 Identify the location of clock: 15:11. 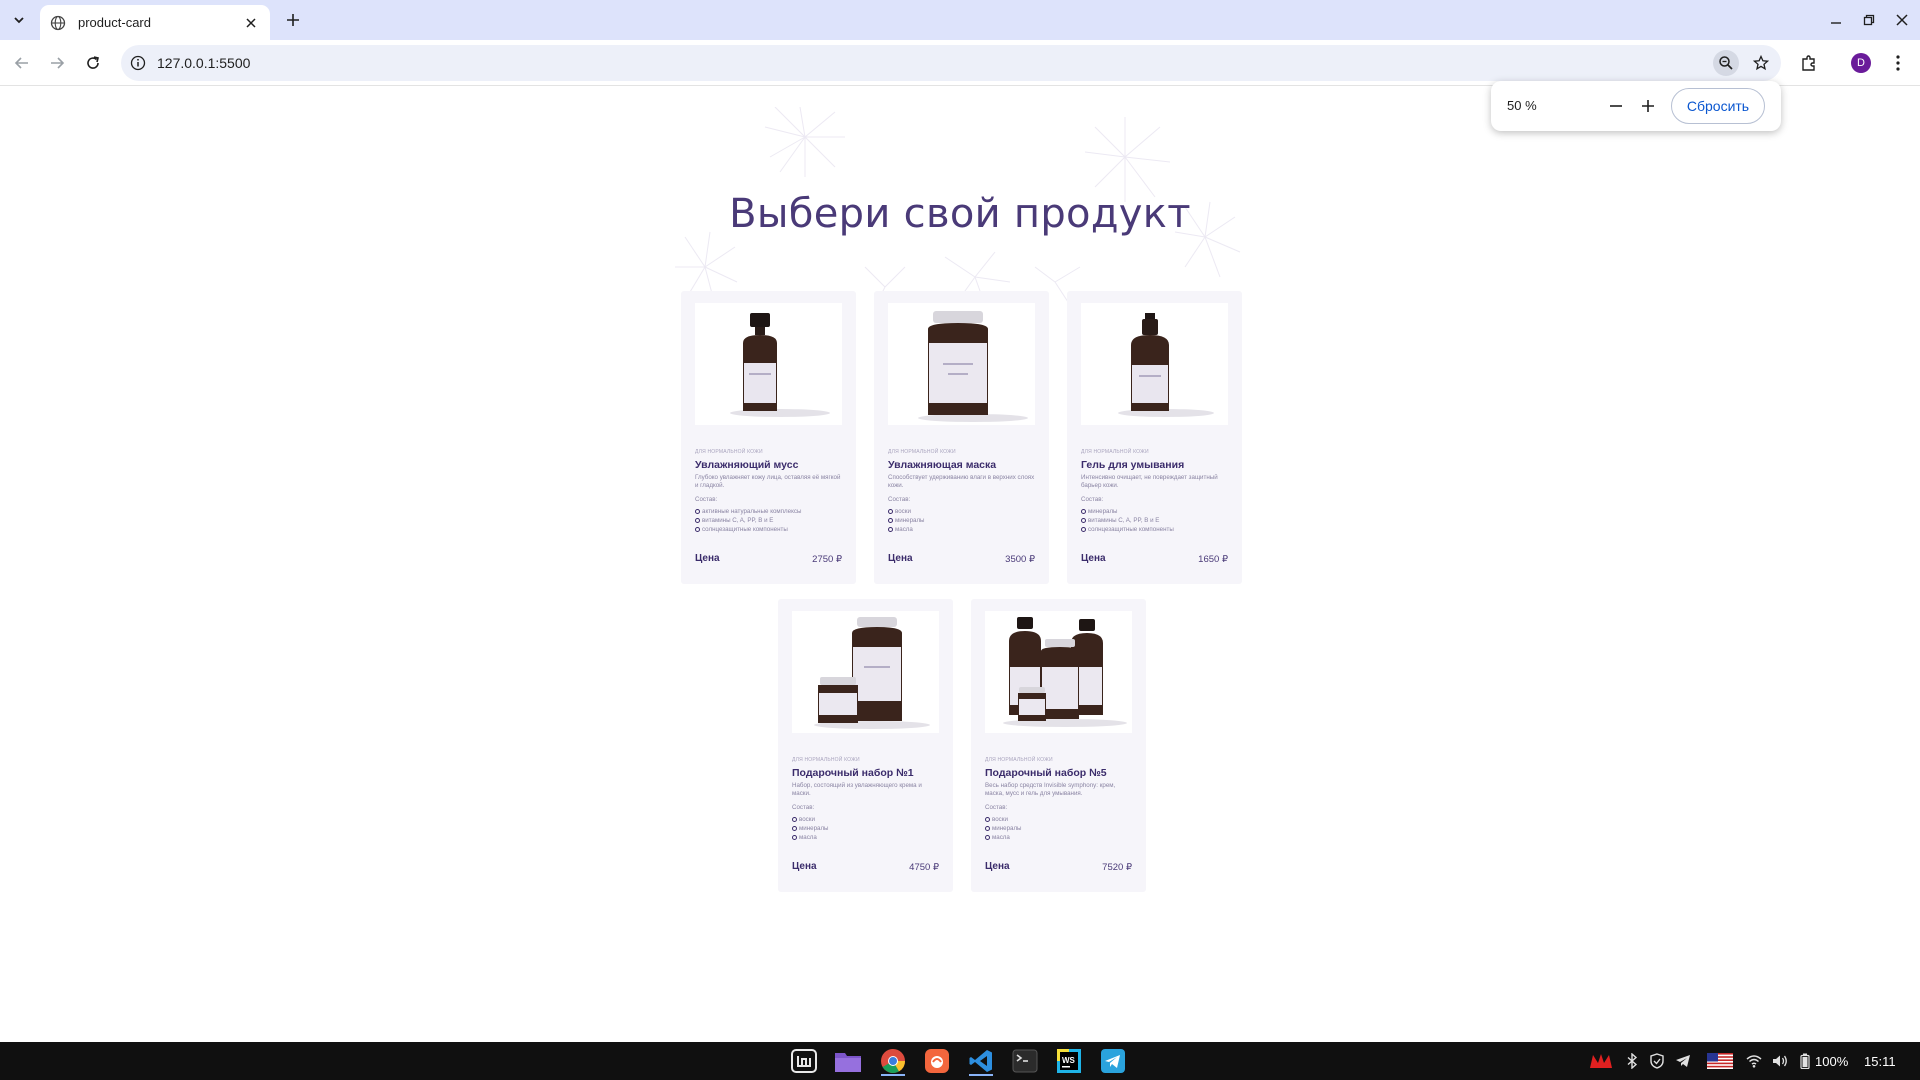
(1880, 1061).